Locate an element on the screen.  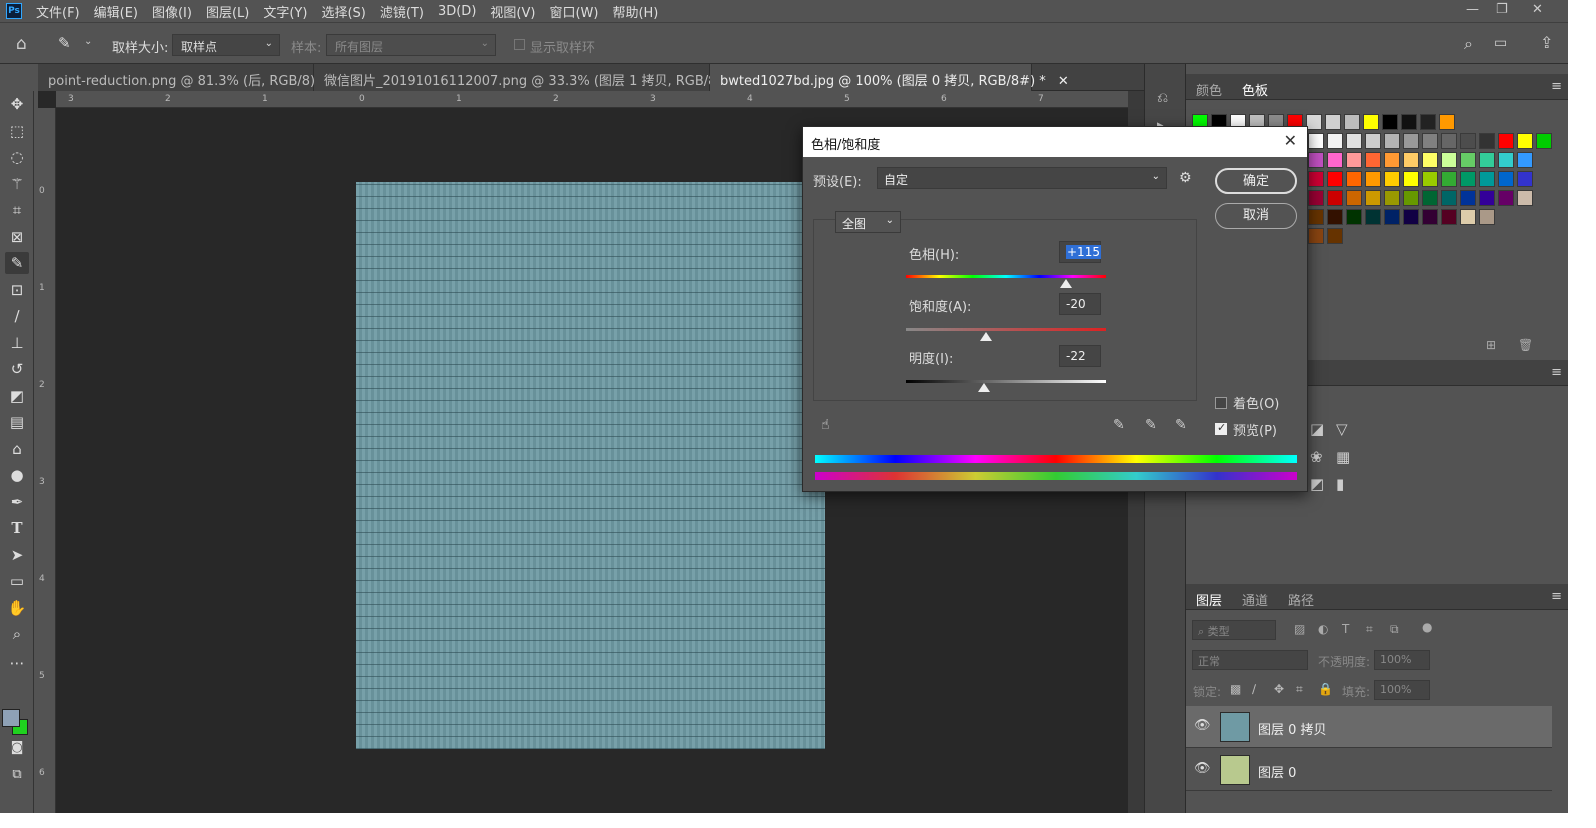
eraser-tool-icon: ◩ is located at coordinates (17, 396).